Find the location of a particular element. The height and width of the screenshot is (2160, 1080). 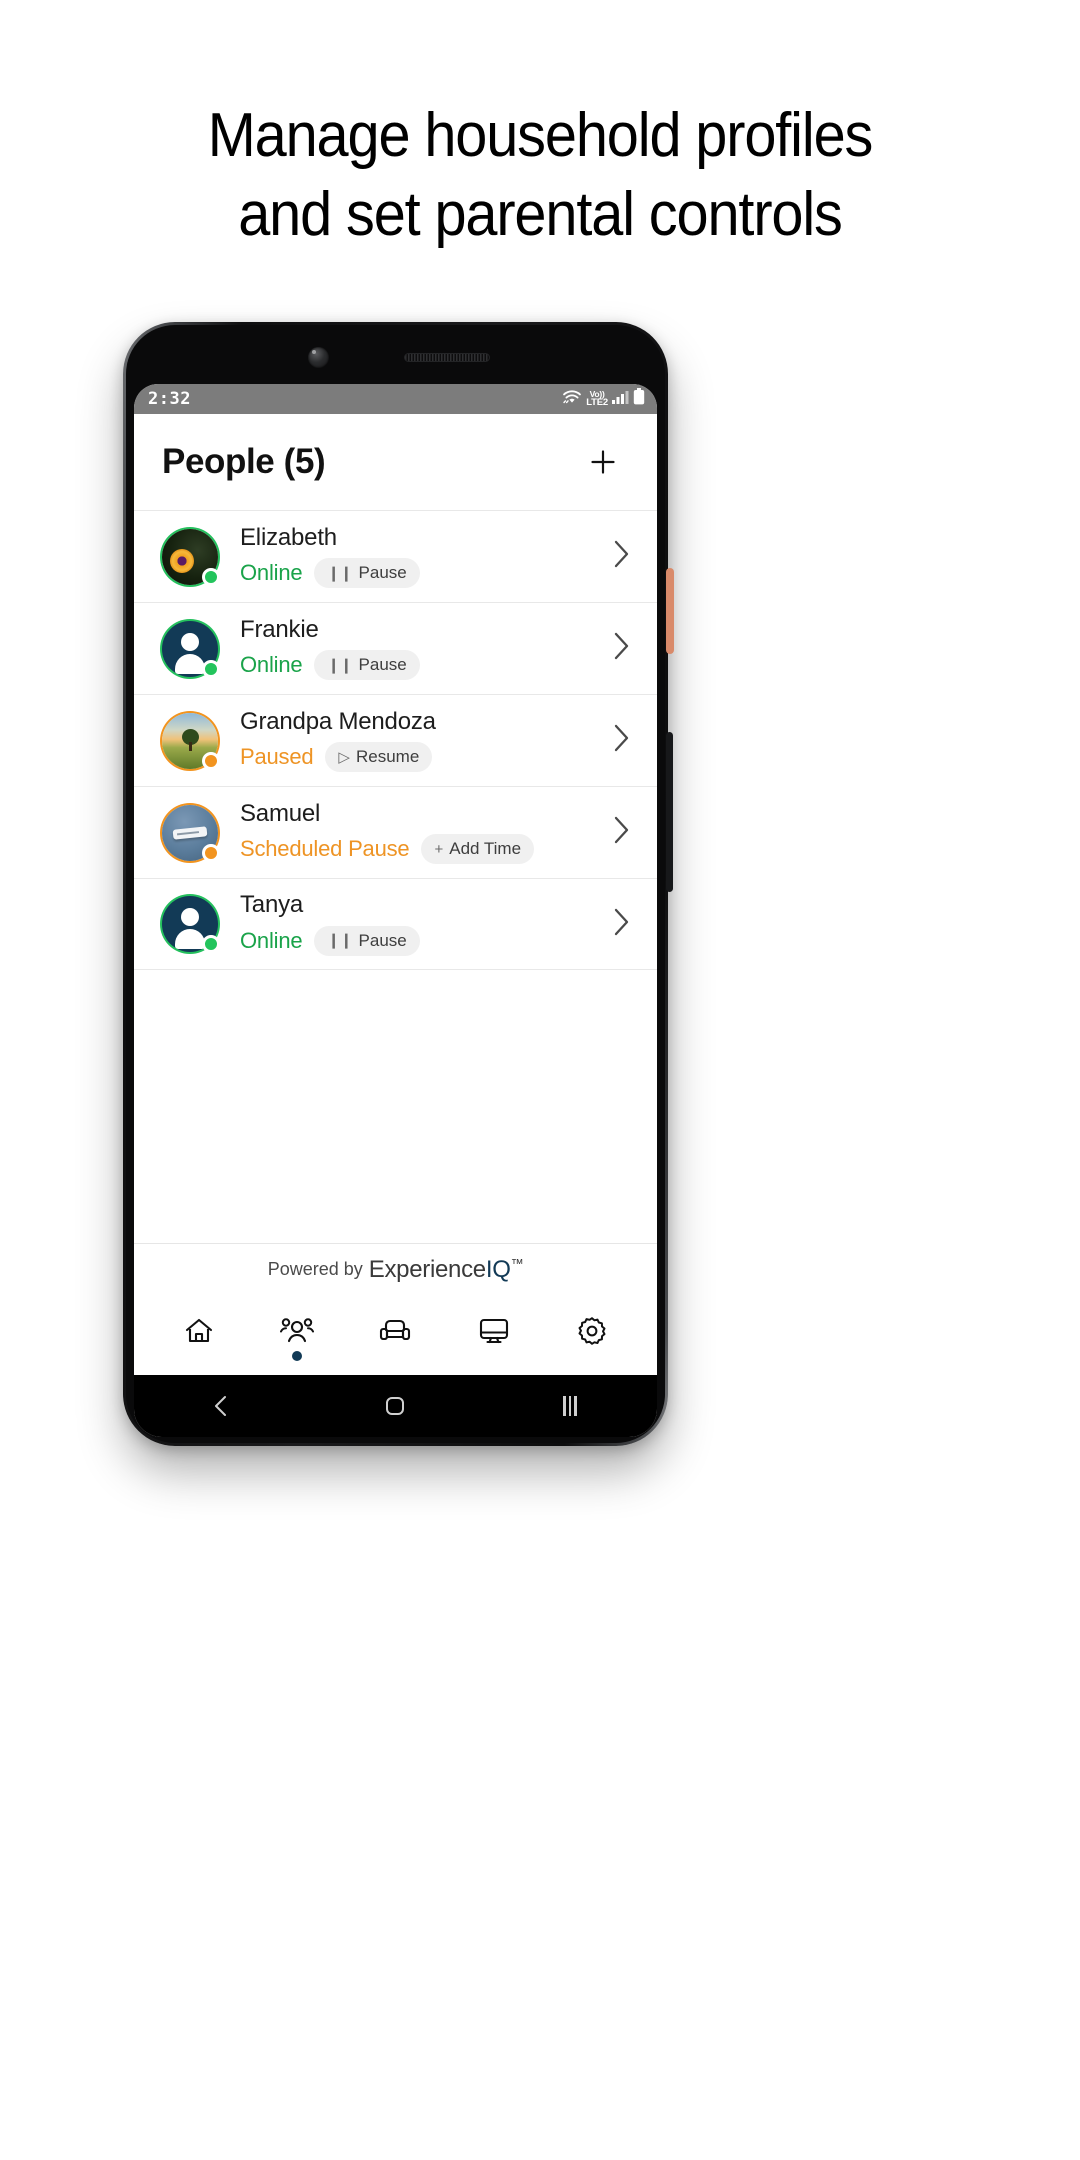

table-row: Tanya Online ❙❙ Pause is located at coordinates (395, 924).